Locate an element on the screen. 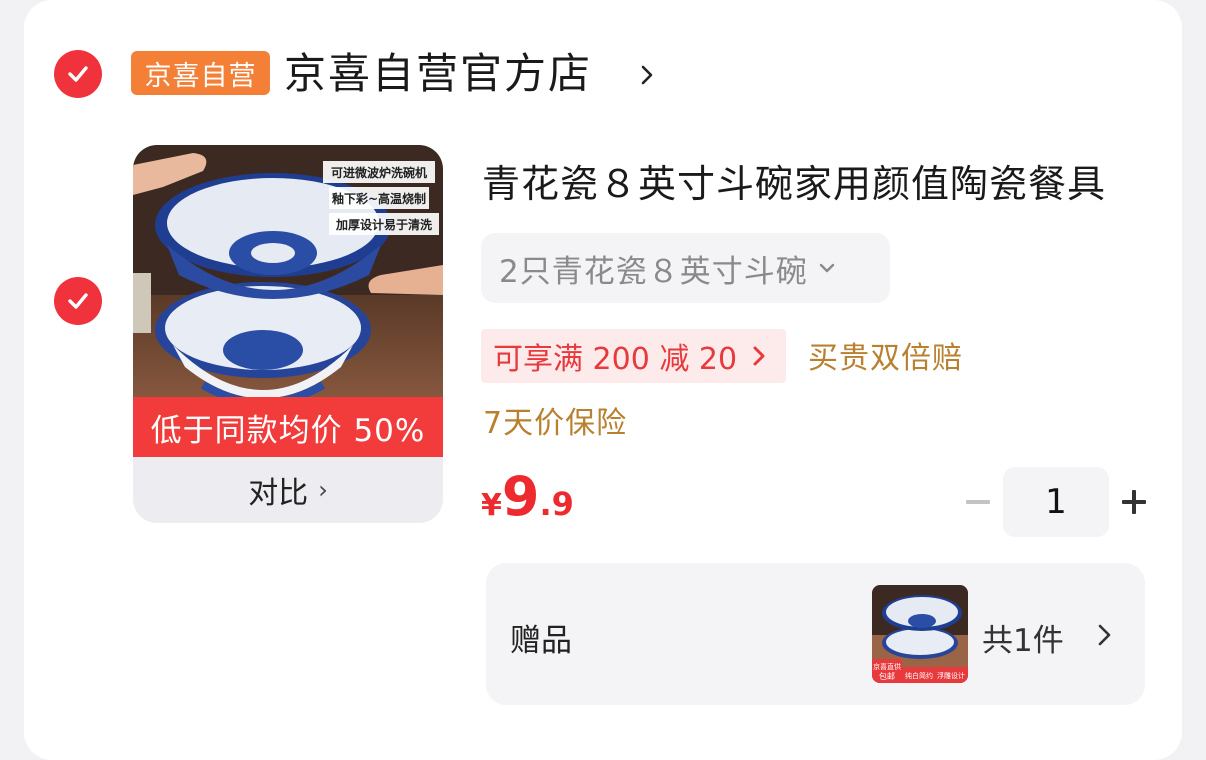 Image resolution: width=1206 pixels, height=760 pixels. item-select-checkbox is located at coordinates (78, 301).